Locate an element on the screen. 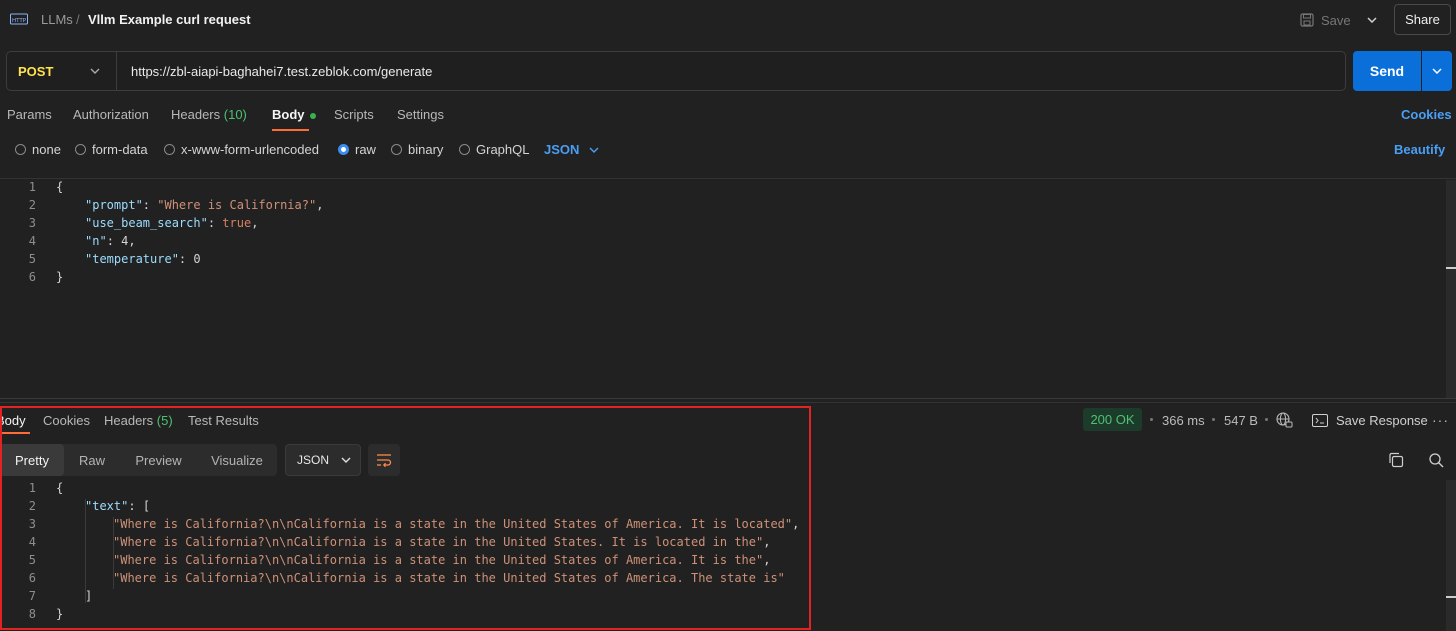 This screenshot has width=1456, height=631. svg-text: HTTP is located at coordinates (19, 21).